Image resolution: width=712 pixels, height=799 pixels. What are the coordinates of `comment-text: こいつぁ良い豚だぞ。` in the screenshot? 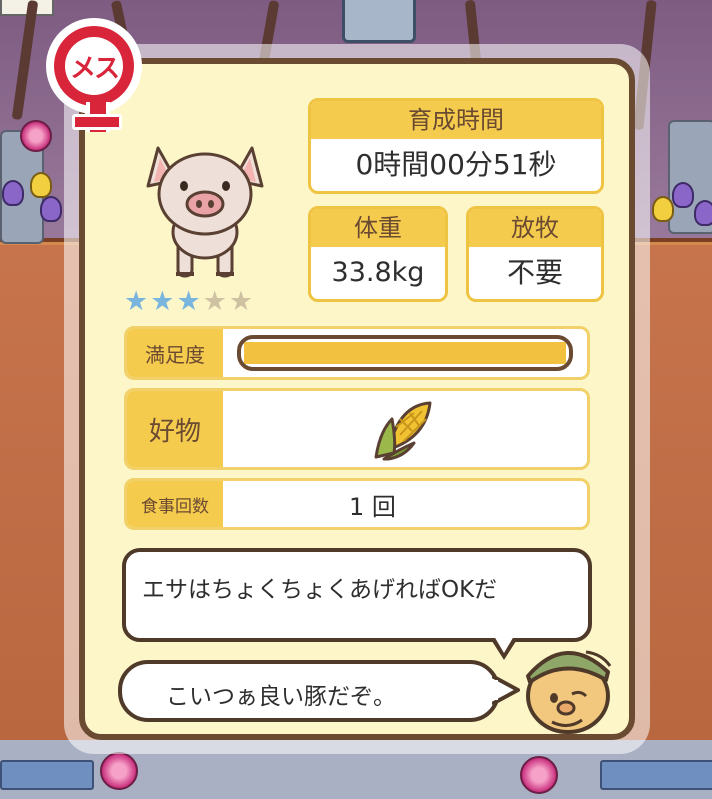 It's located at (281, 697).